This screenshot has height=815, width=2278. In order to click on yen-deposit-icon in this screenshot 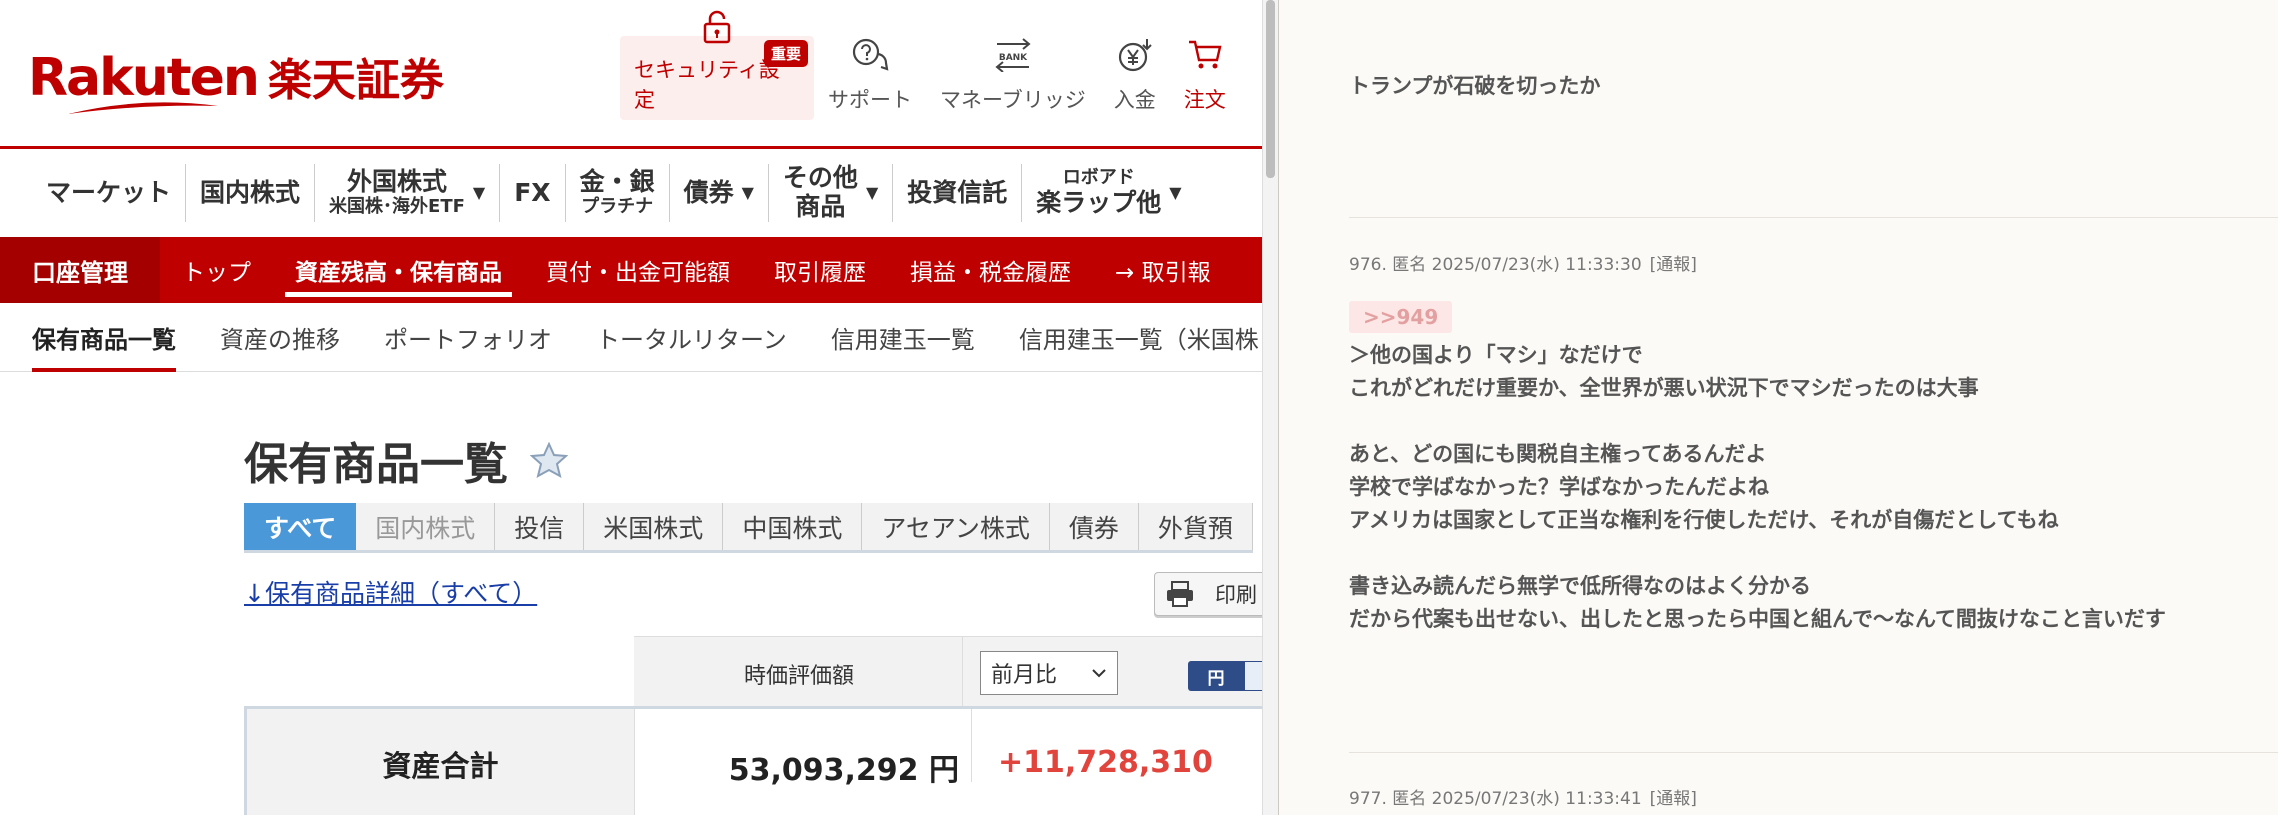, I will do `click(1135, 55)`.